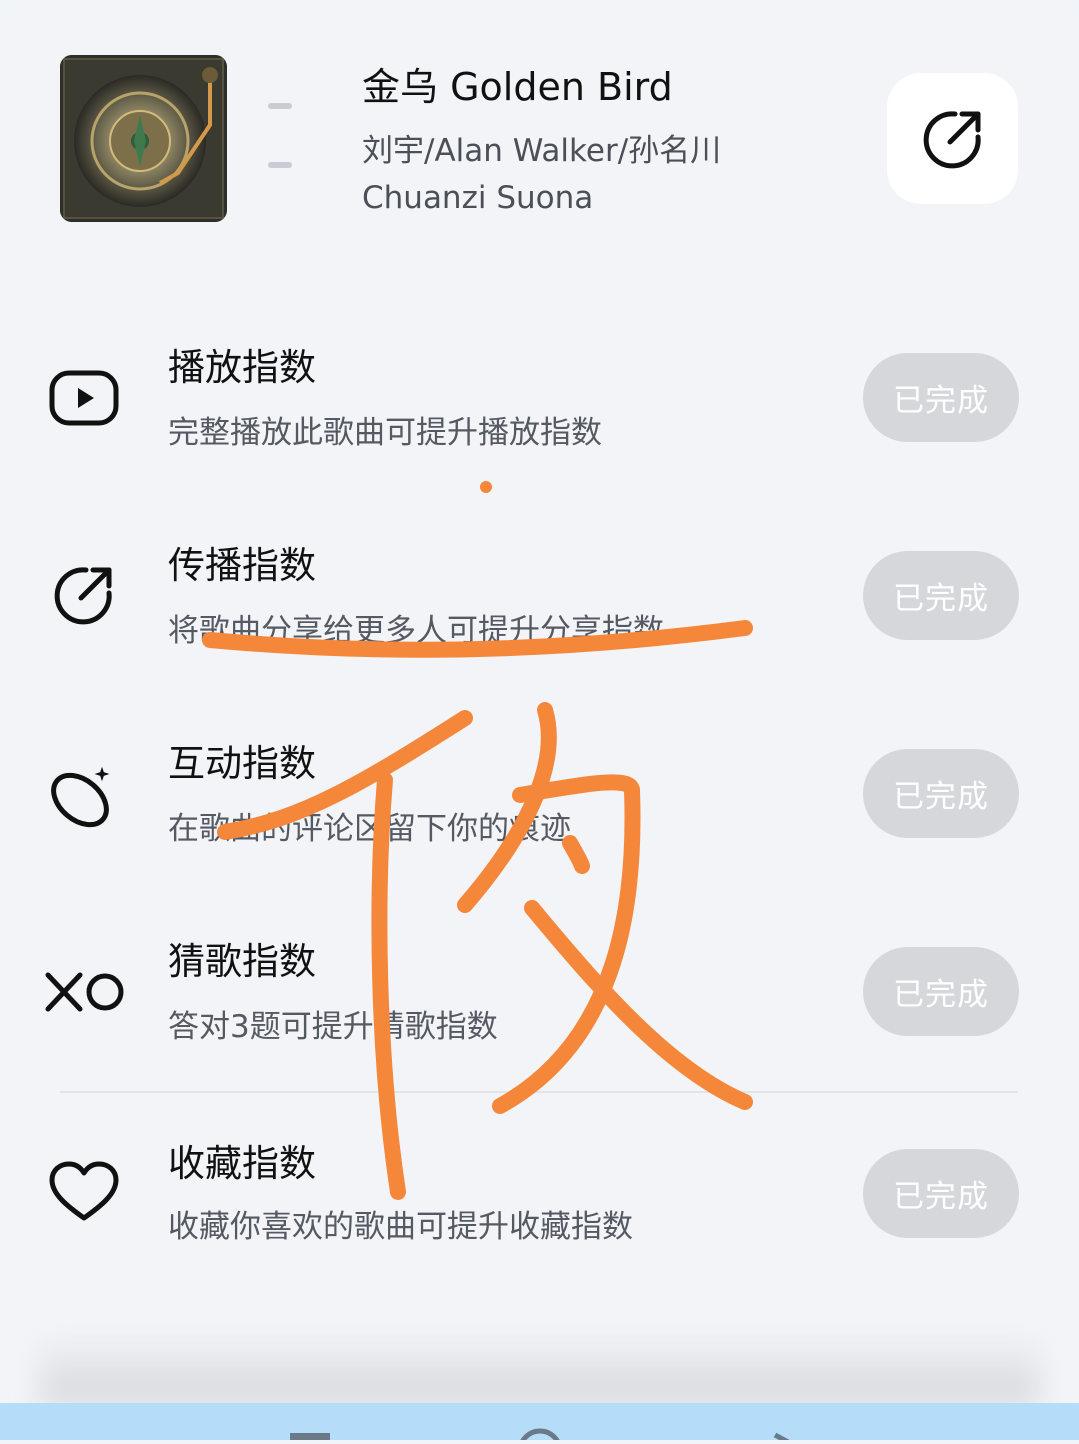 This screenshot has height=1444, width=1079. I want to click on task-desc: 完整播放此歌曲可提升播放指数, so click(385, 433).